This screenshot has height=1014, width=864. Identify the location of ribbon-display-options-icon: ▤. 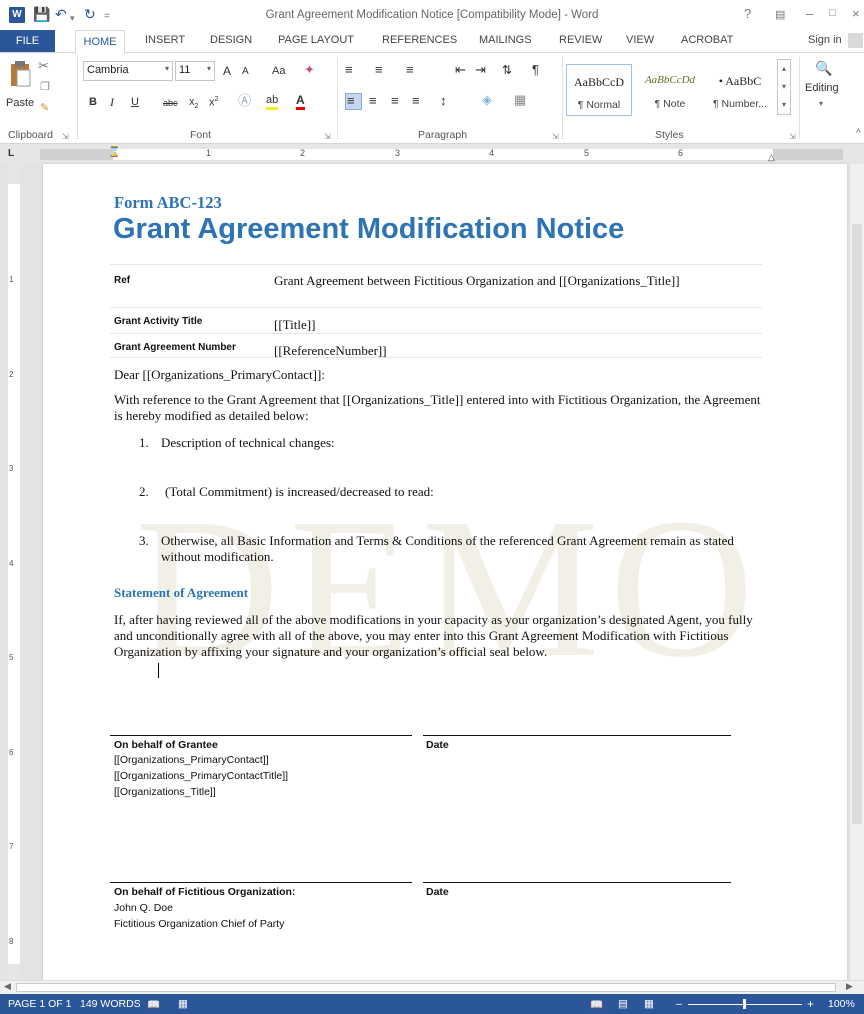
(780, 14).